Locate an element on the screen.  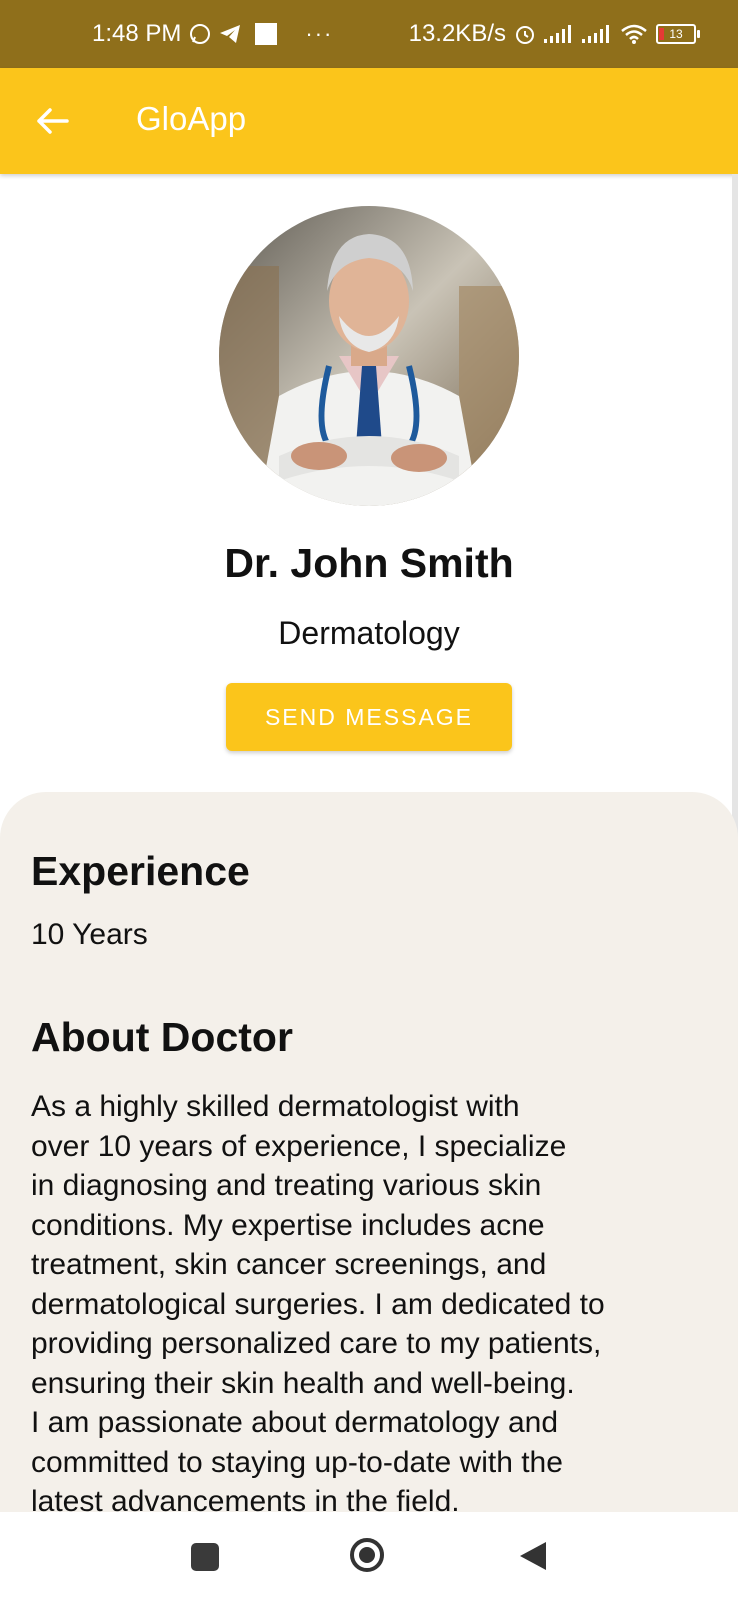
telegram-icon is located at coordinates (230, 34).